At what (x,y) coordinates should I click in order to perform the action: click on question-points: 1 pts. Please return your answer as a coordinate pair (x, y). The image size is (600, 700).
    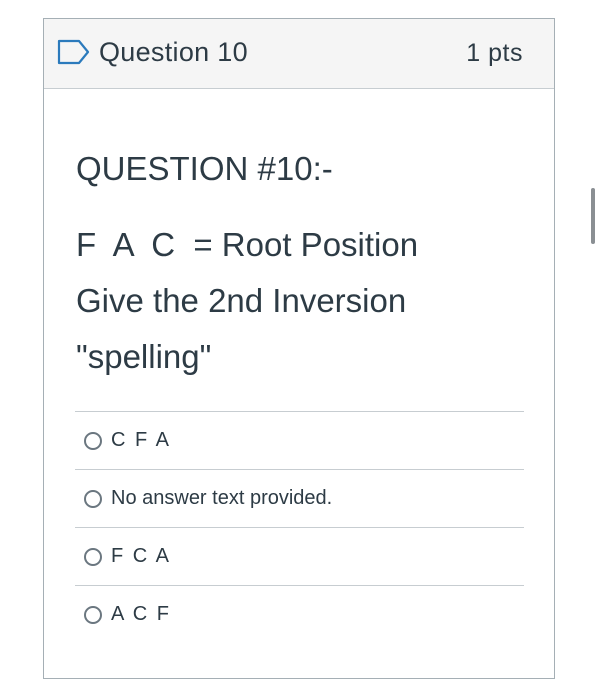
    Looking at the image, I should click on (494, 53).